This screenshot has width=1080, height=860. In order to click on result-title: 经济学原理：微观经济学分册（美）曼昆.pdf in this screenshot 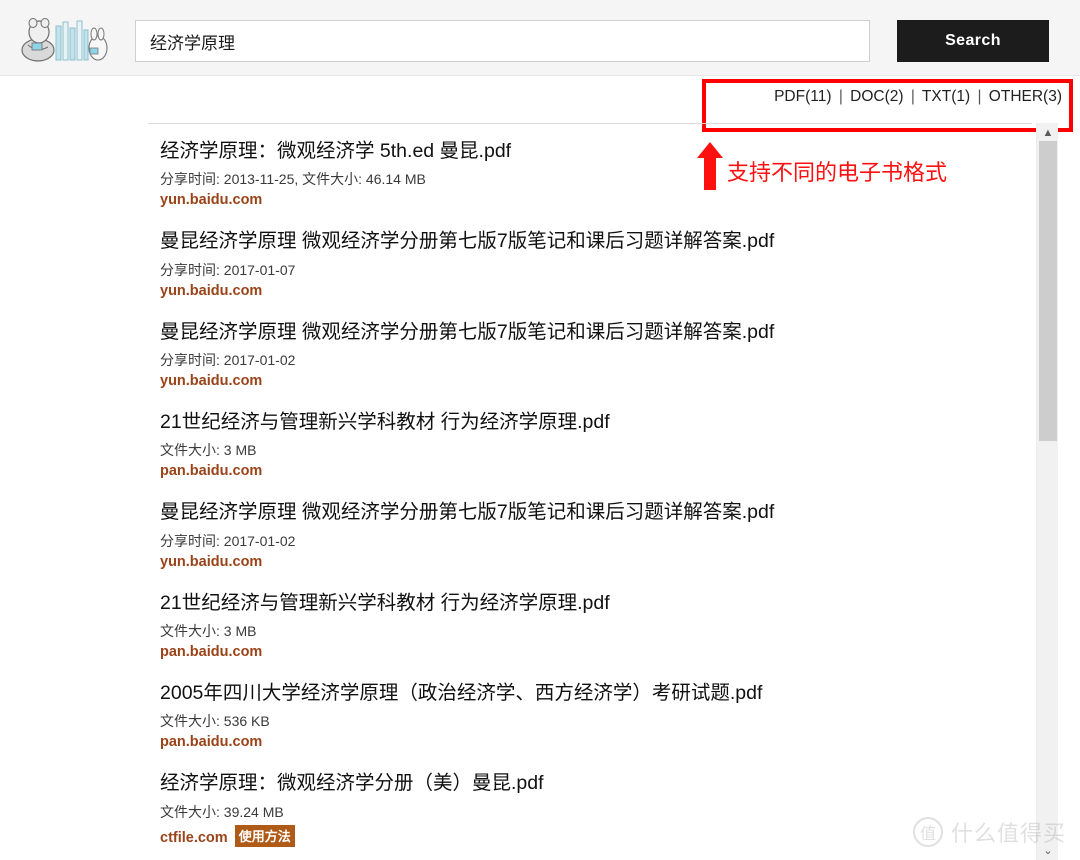, I will do `click(596, 783)`.